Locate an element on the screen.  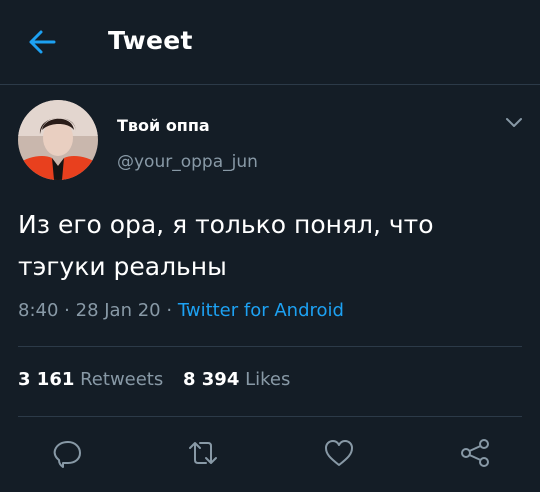
like-icon is located at coordinates (339, 453).